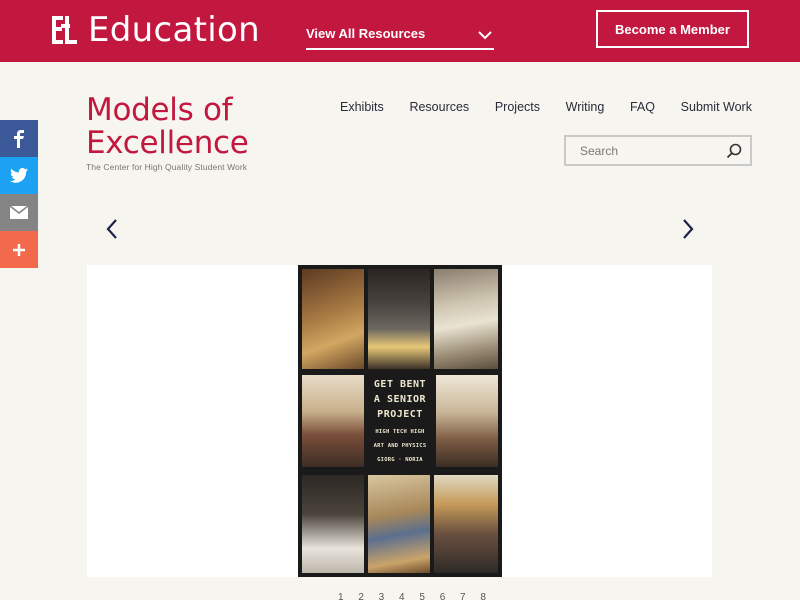 The height and width of the screenshot is (600, 800). What do you see at coordinates (400, 432) in the screenshot?
I see `poster-sub-line1: HIGH TECH HIGH` at bounding box center [400, 432].